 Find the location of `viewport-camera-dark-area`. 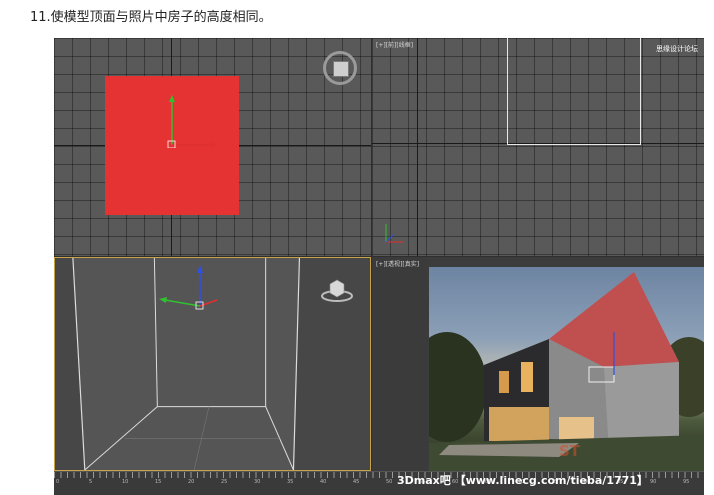

viewport-camera-dark-area is located at coordinates (400, 364).